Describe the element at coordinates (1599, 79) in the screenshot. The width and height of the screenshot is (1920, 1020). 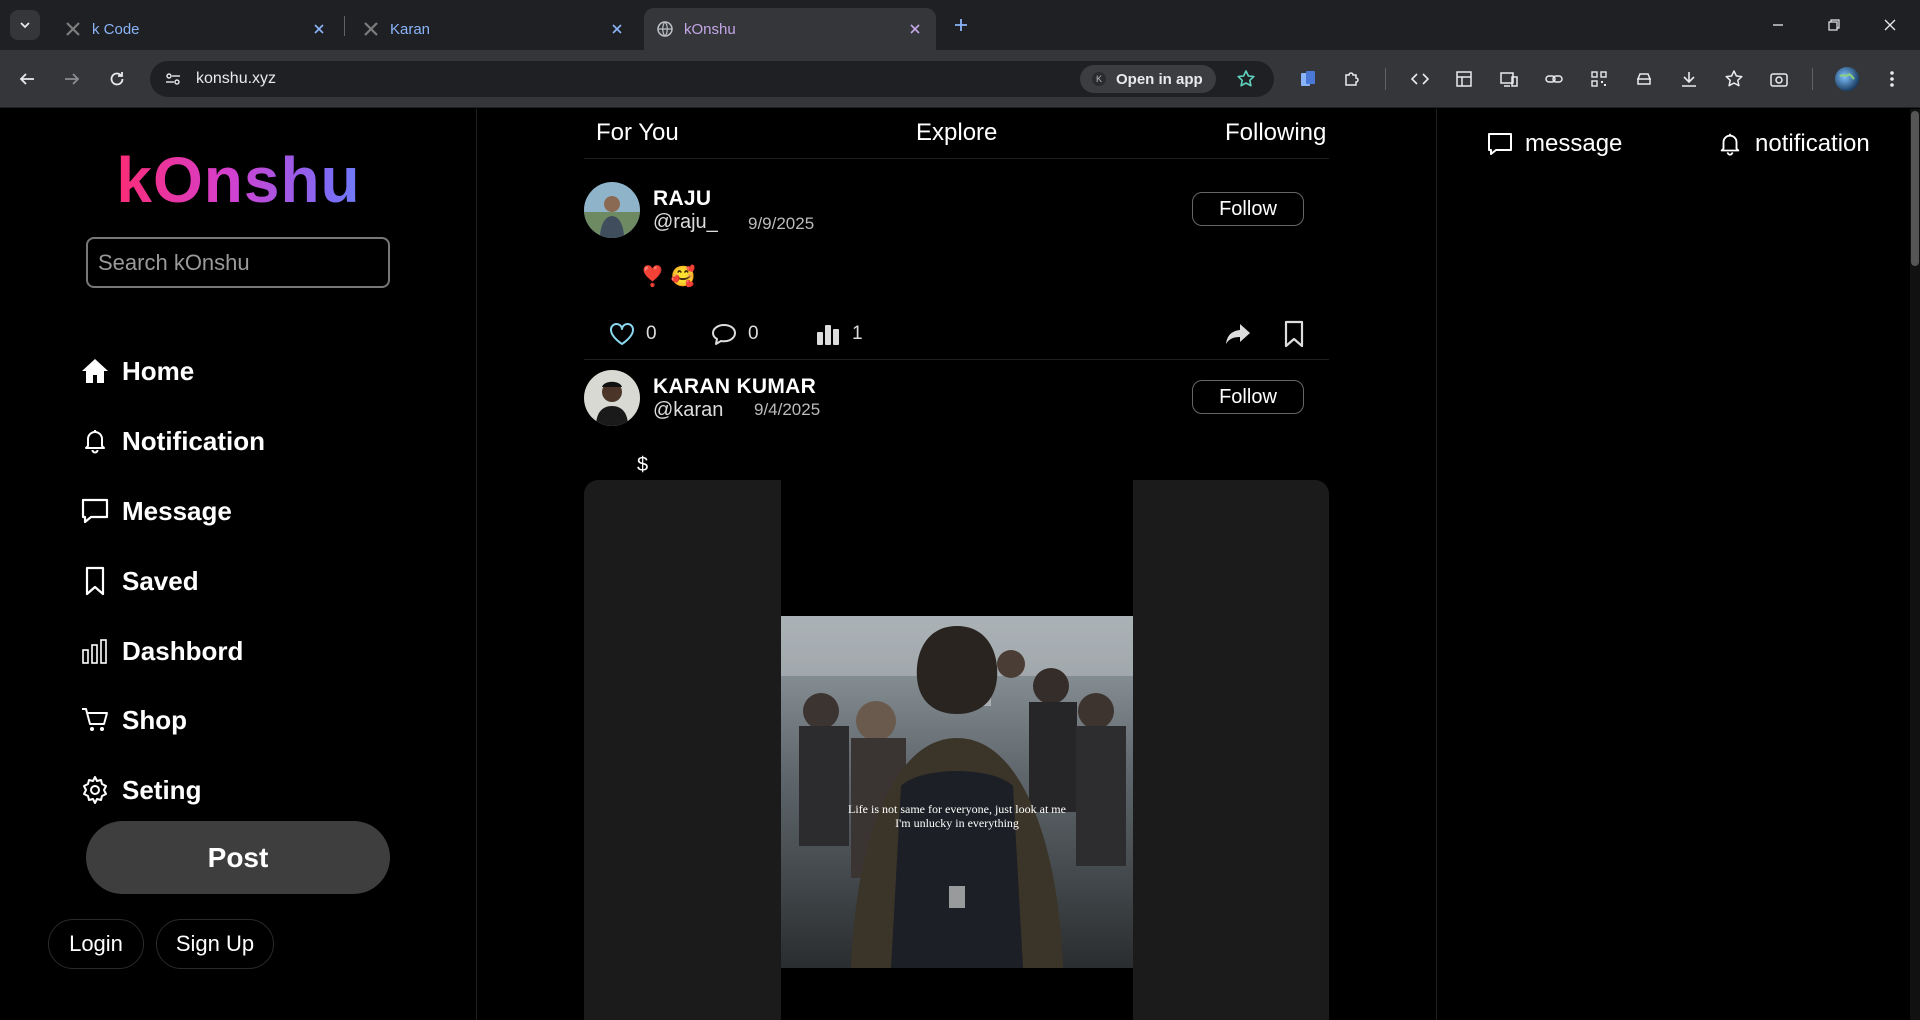
I see `qr-code-icon` at that location.